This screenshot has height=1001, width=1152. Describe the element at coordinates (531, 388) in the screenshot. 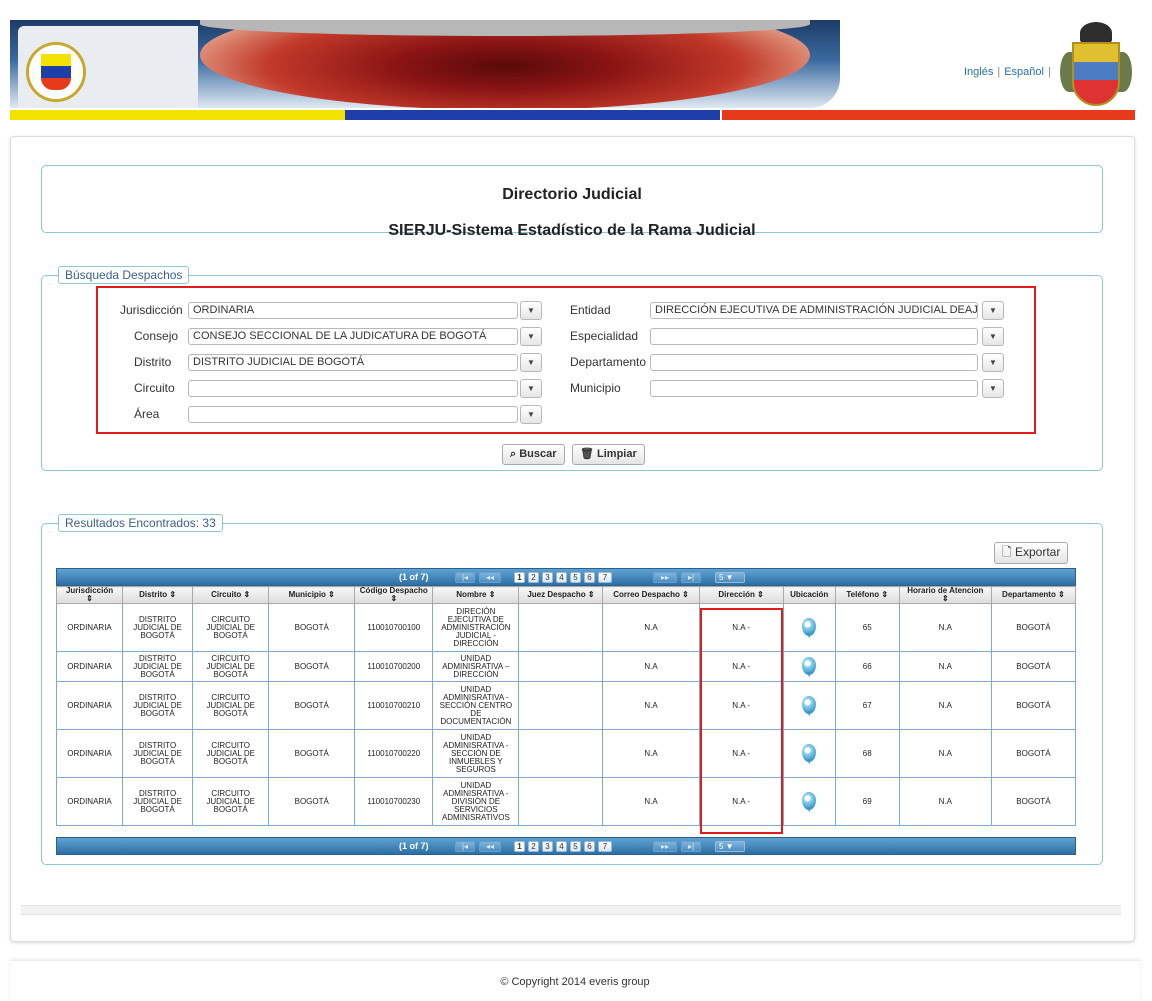

I see `circuito-dropdown-icon: ▼` at that location.